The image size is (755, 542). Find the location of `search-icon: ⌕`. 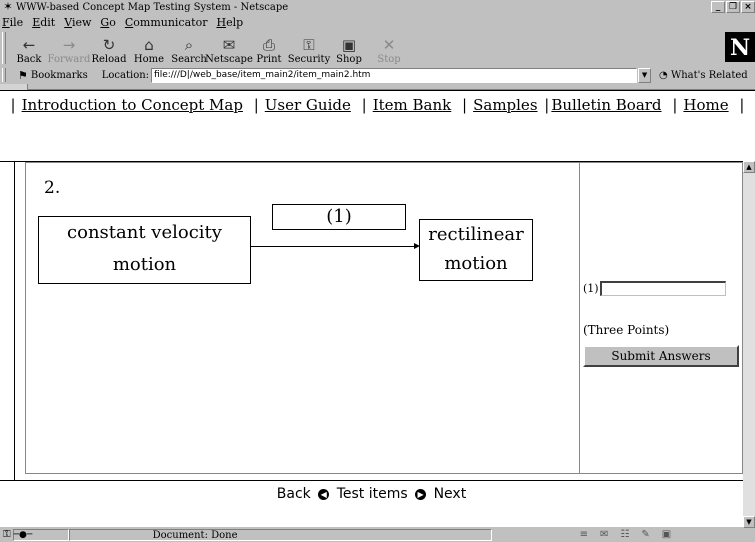

search-icon: ⌕ is located at coordinates (189, 45).